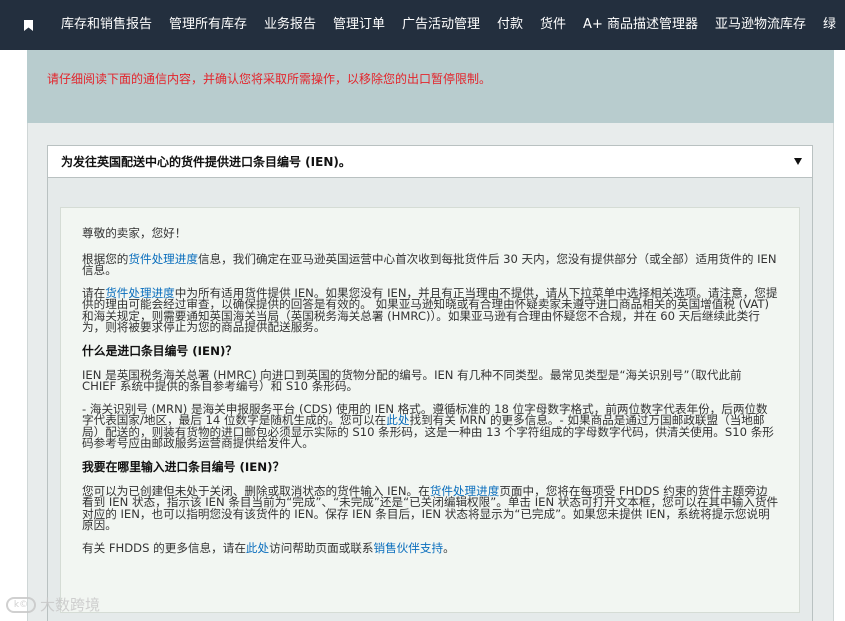 The image size is (845, 621). I want to click on ien-accordion-header: 为发往英国配送中心的货件提供进口条目编号 (IEN)。, so click(430, 161).